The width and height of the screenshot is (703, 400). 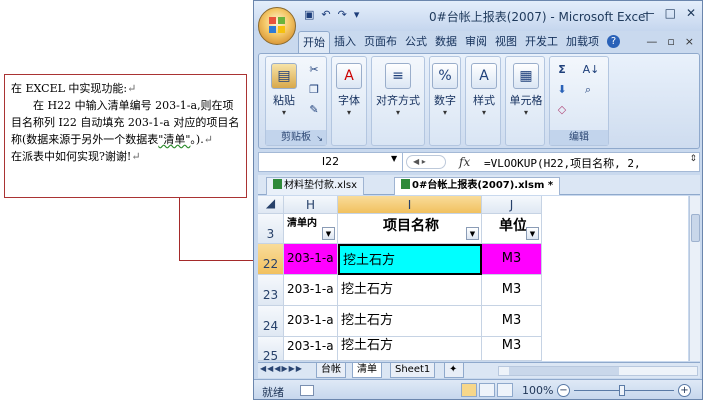 What do you see at coordinates (367, 370) in the screenshot?
I see `sheet-tab-bill: 清单` at bounding box center [367, 370].